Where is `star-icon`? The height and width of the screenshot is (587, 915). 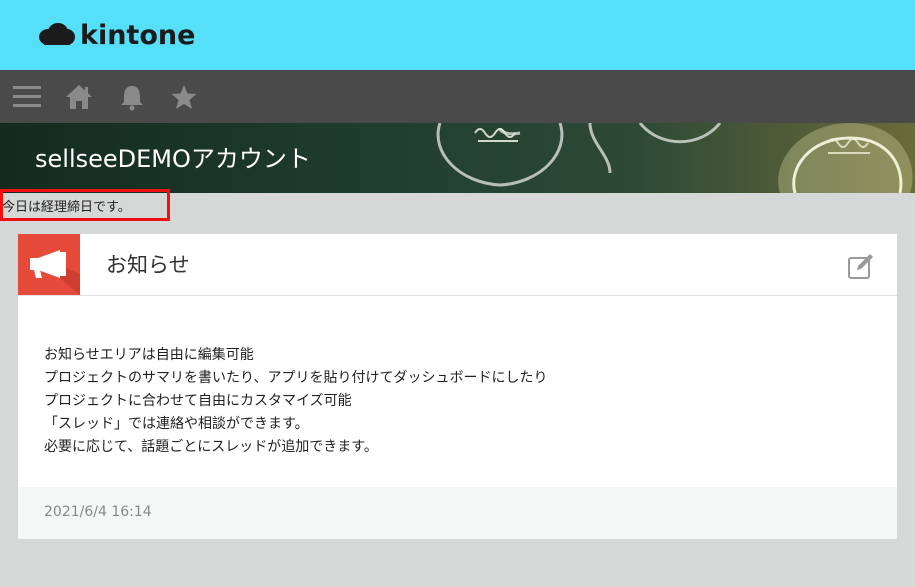
star-icon is located at coordinates (184, 97).